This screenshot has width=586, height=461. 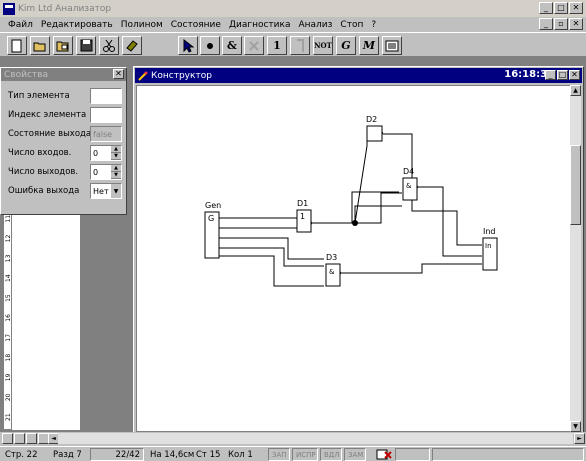 I want to click on element-index-label: Индекс элемента, so click(x=47, y=115).